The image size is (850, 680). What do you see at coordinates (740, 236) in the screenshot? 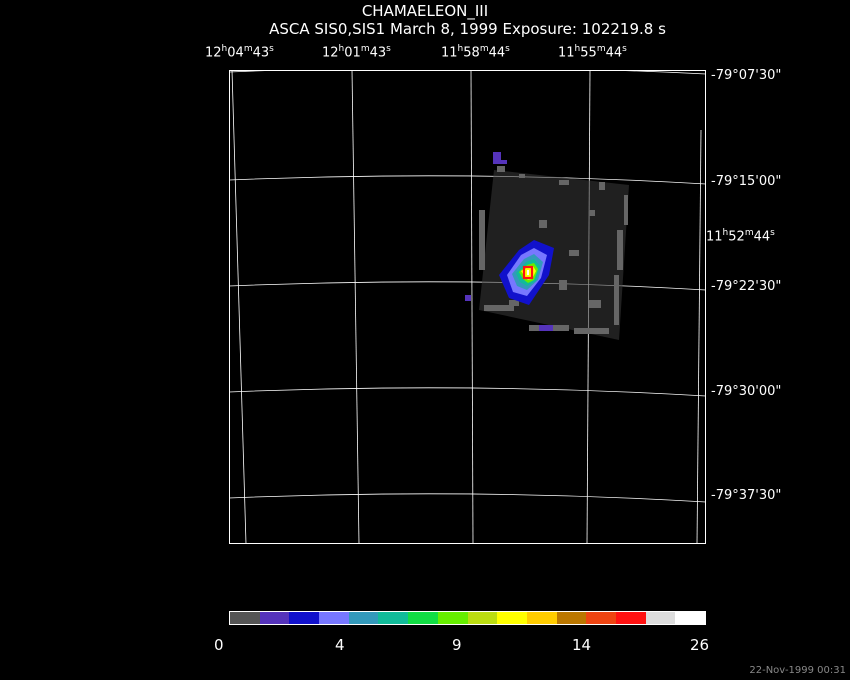
I see `ra-label-side: 11h52m44s` at bounding box center [740, 236].